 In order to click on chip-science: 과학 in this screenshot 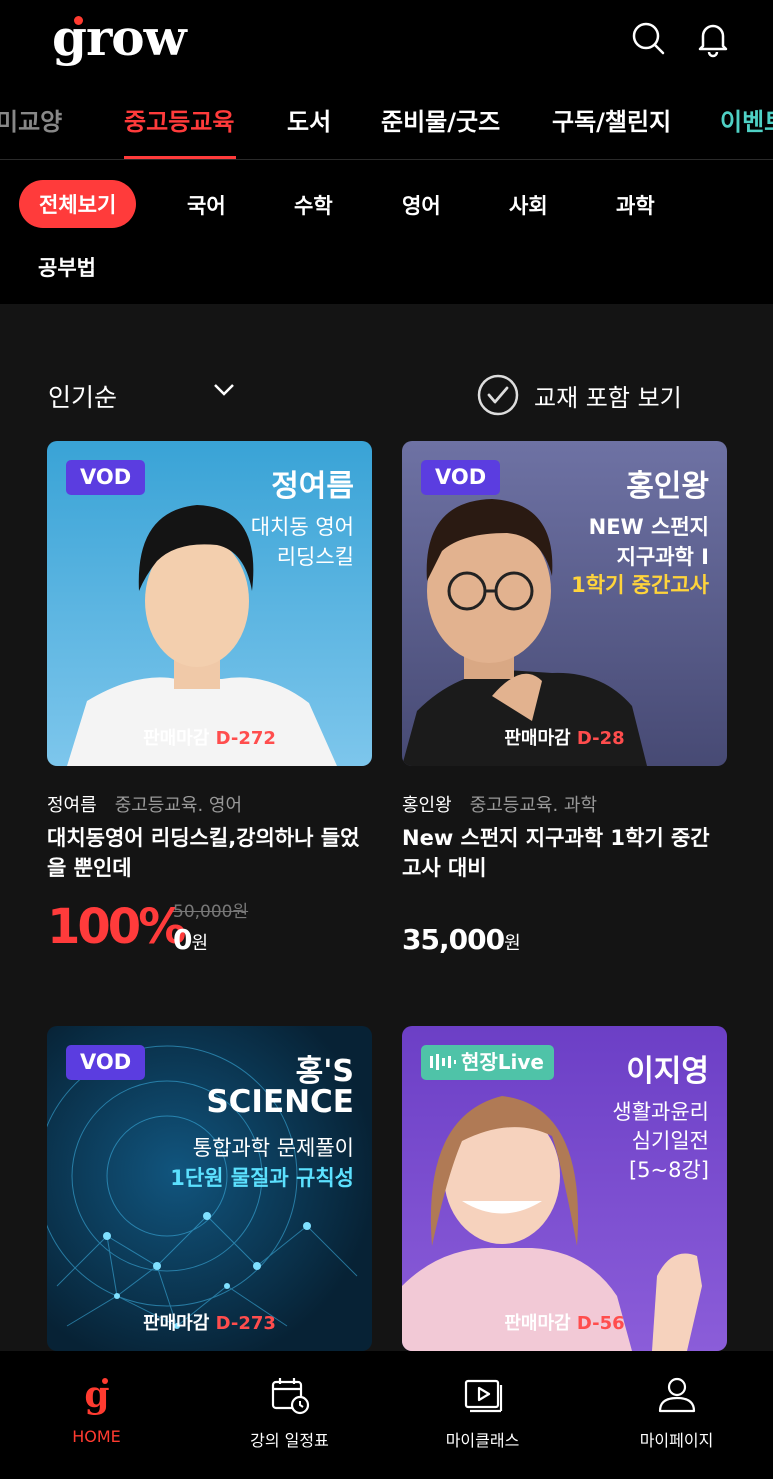, I will do `click(635, 205)`.